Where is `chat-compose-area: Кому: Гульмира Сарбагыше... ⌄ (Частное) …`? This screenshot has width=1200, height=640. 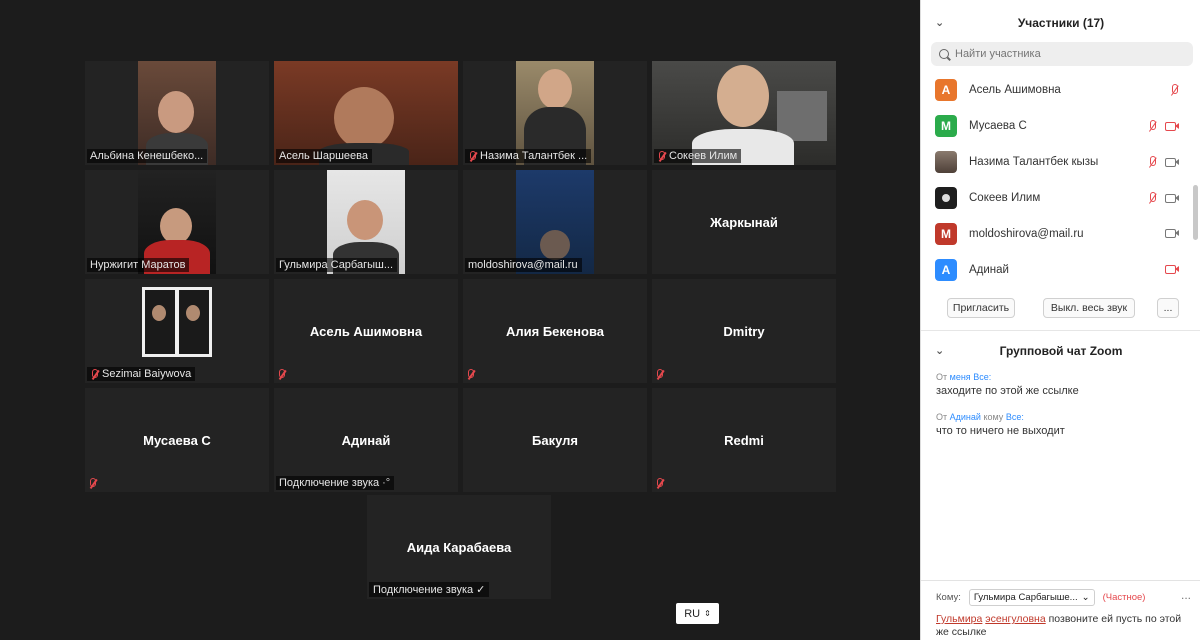
chat-compose-area: Кому: Гульмира Сарбагыше... ⌄ (Частное) … is located at coordinates (1060, 610).